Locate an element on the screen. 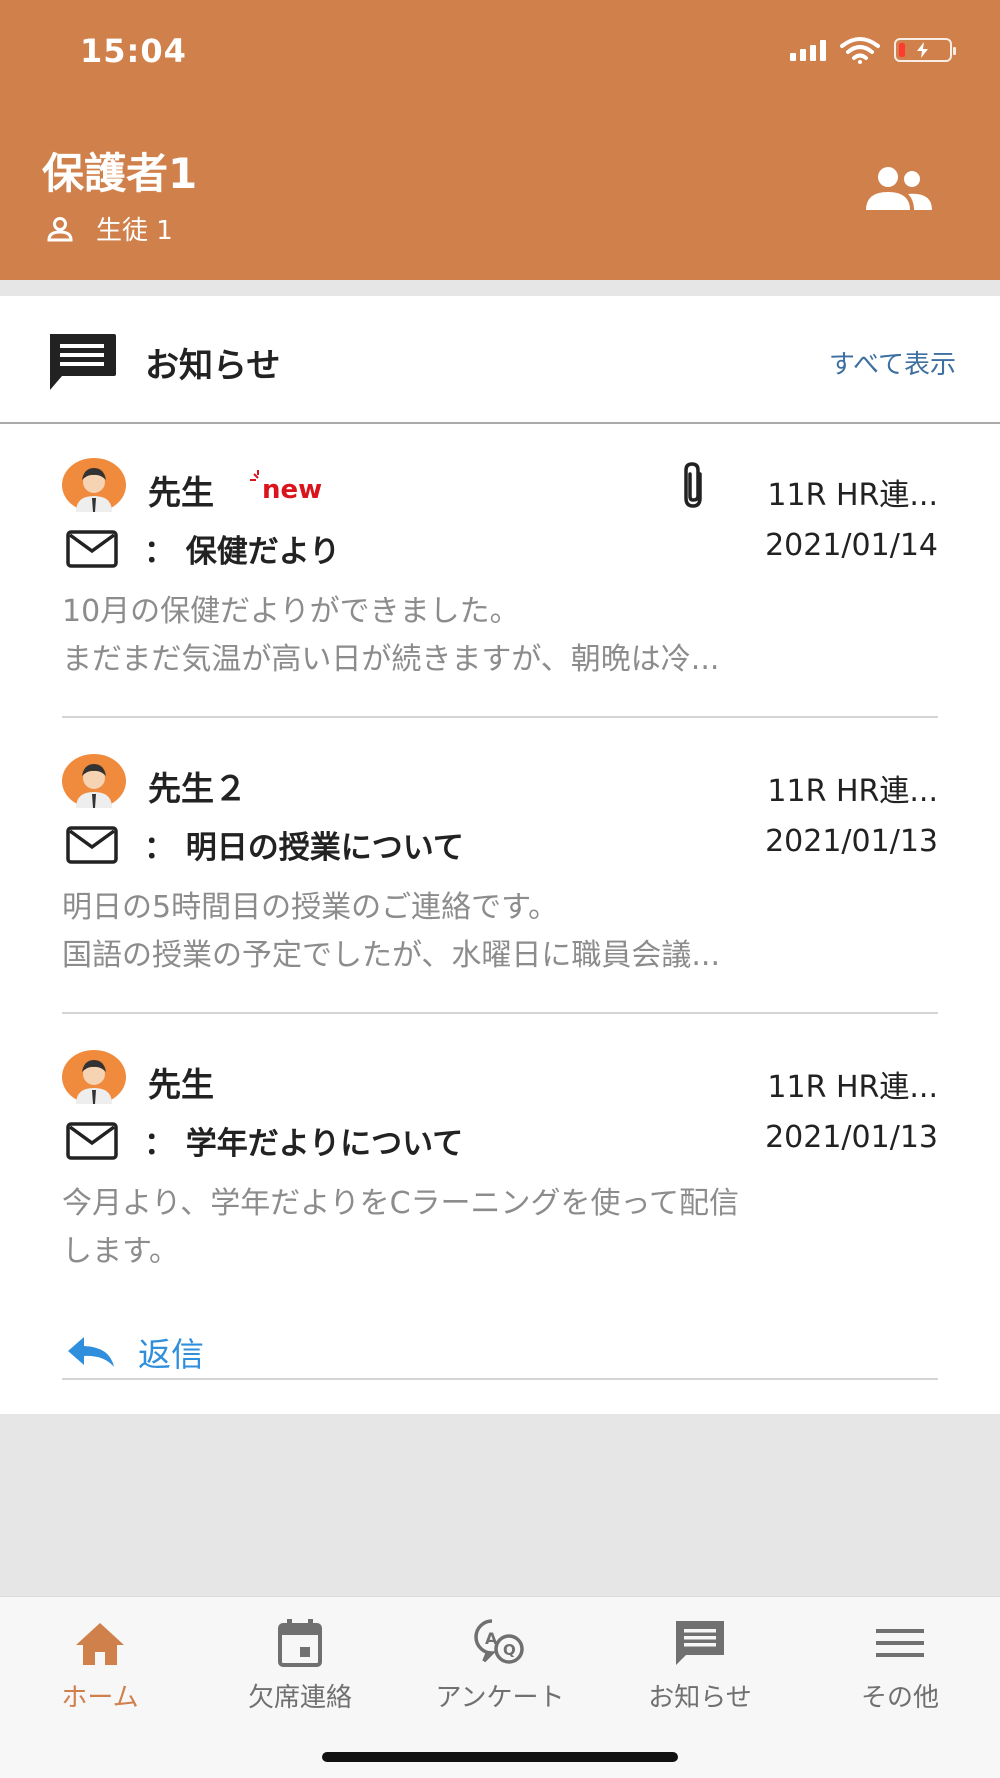  reply-icon is located at coordinates (91, 1352).